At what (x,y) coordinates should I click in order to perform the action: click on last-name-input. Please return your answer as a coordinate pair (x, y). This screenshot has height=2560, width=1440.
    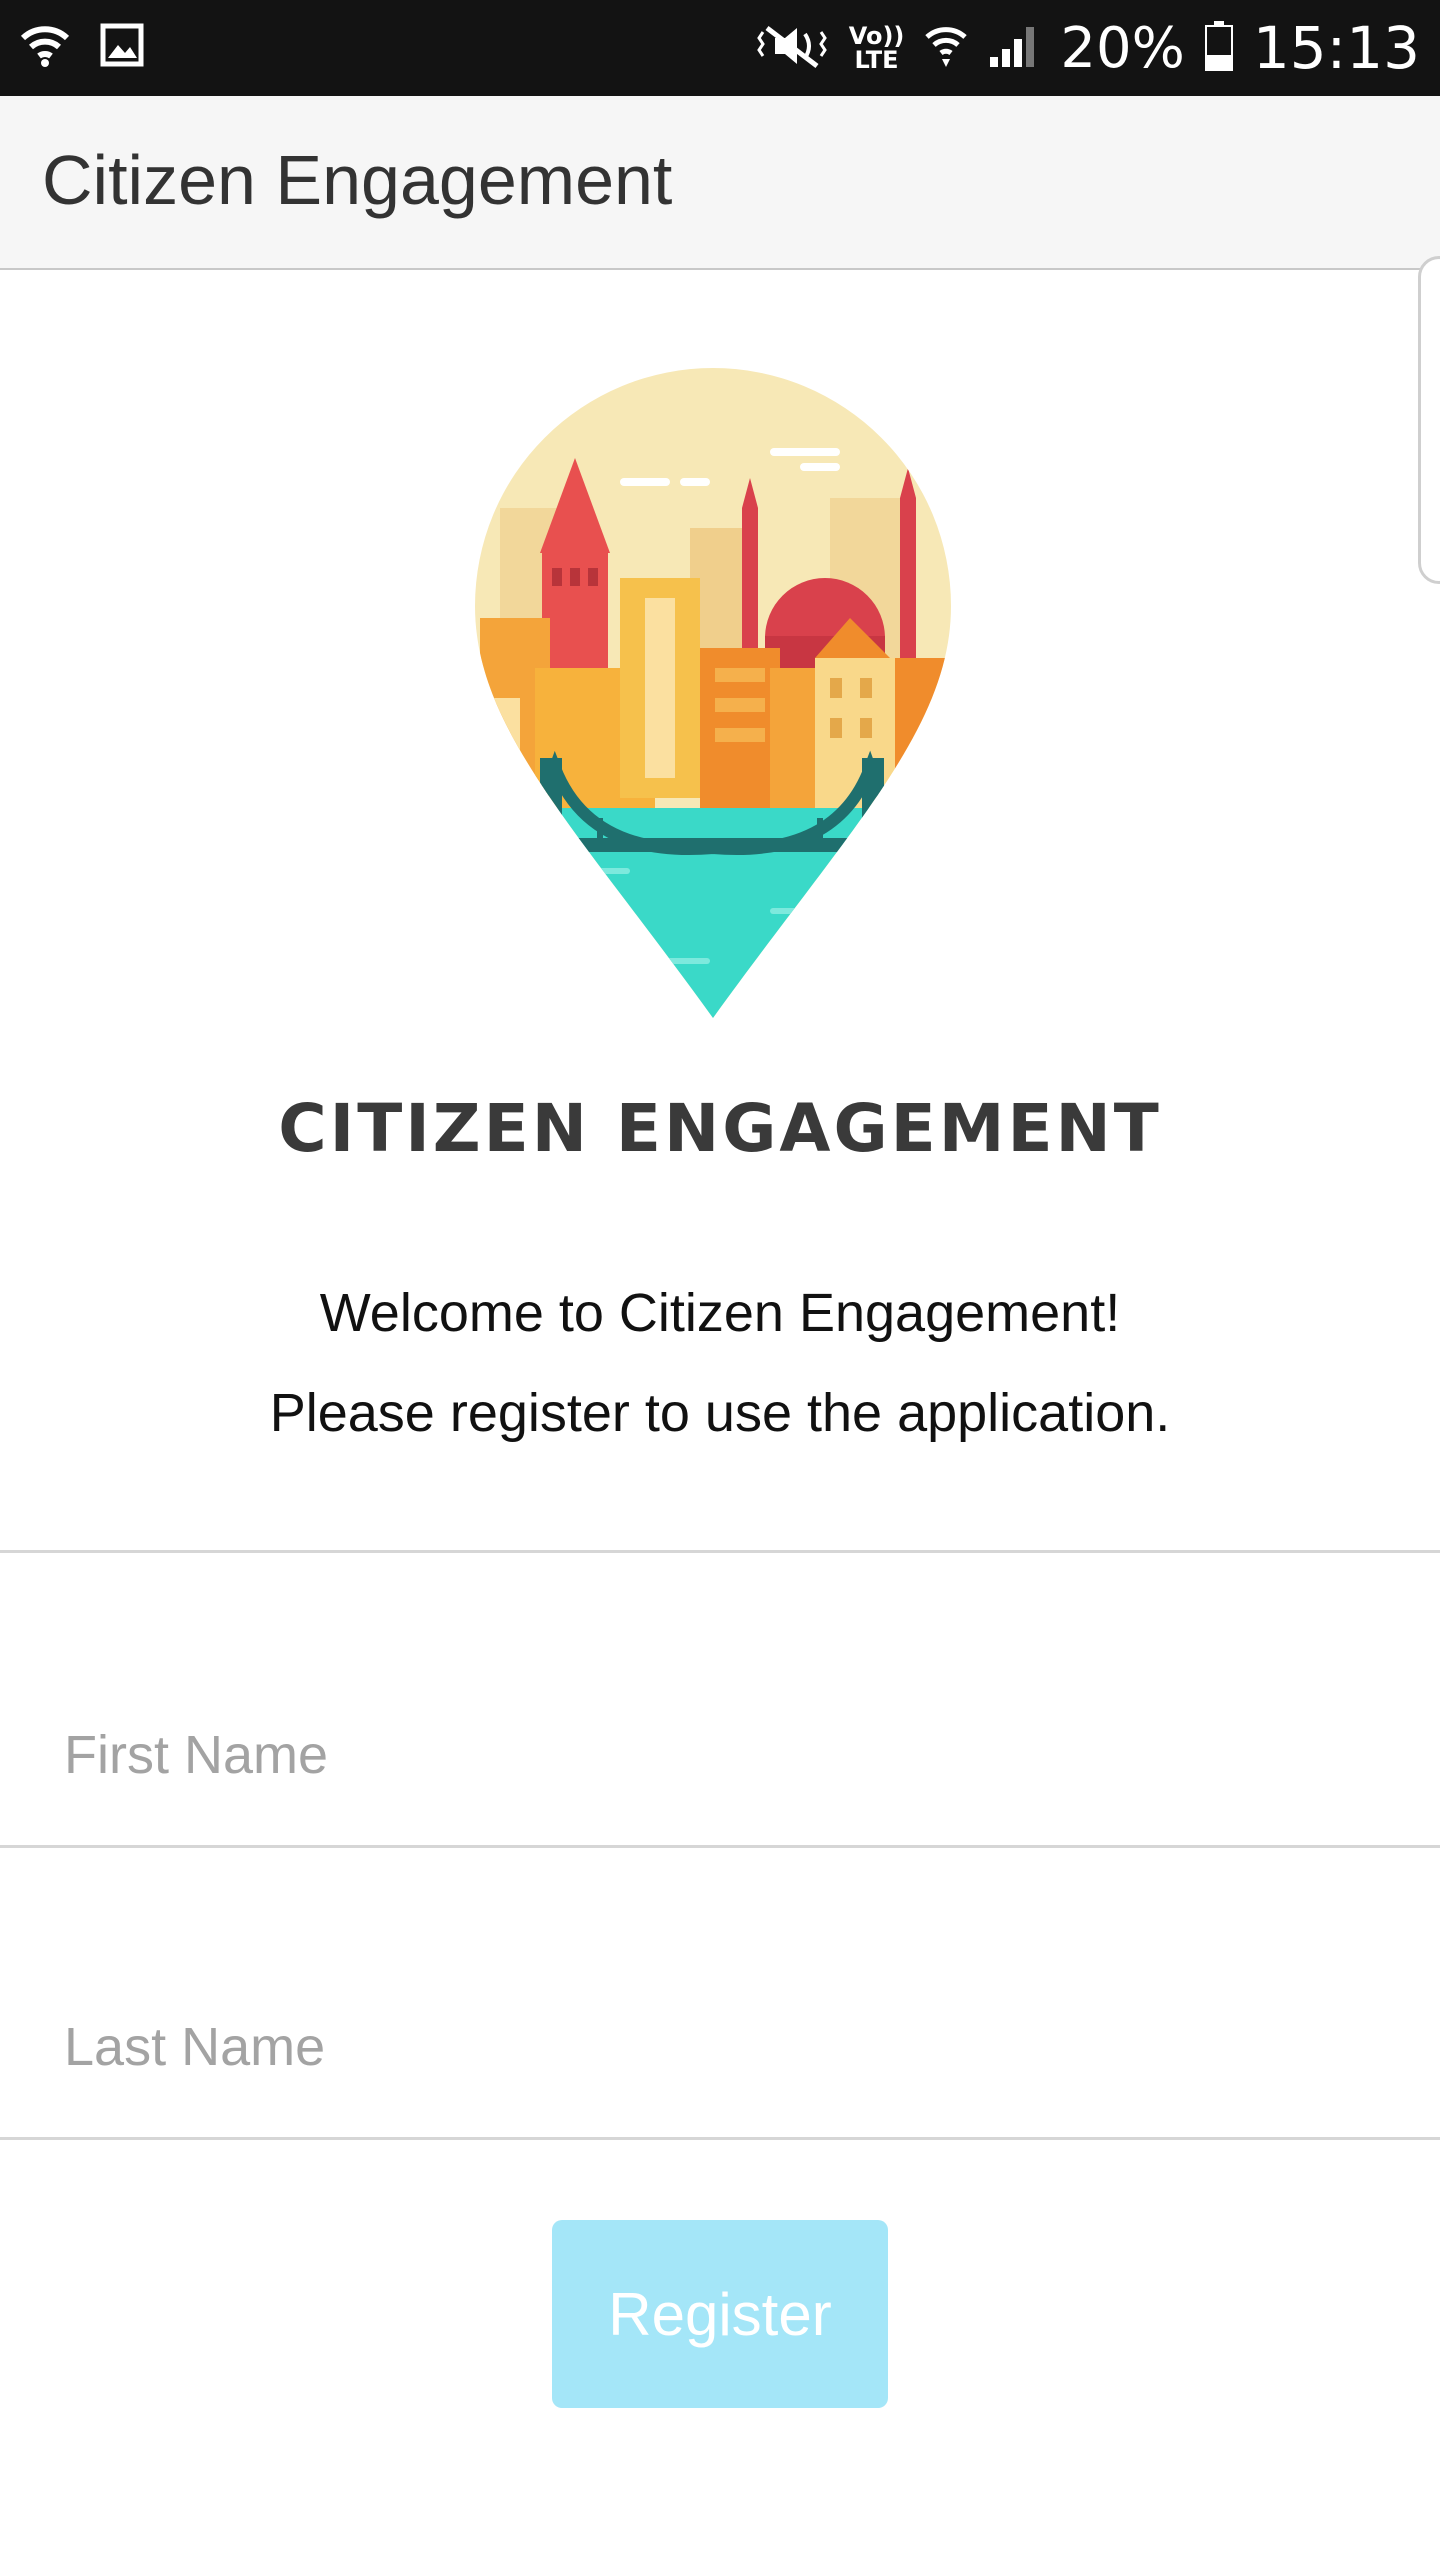
    Looking at the image, I should click on (720, 2047).